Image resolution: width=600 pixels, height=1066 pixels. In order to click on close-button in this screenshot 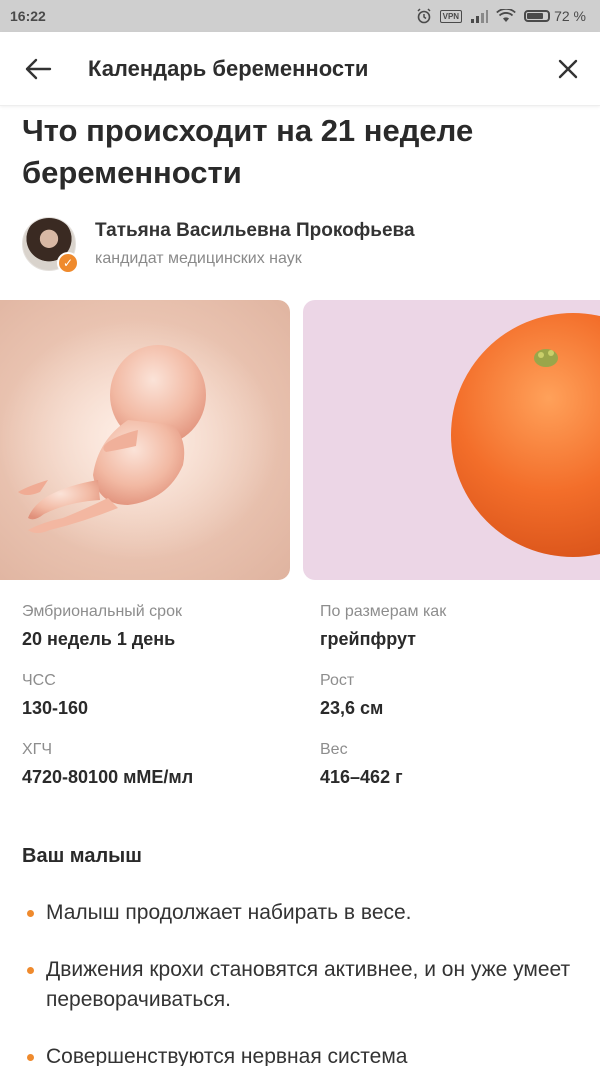, I will do `click(568, 69)`.